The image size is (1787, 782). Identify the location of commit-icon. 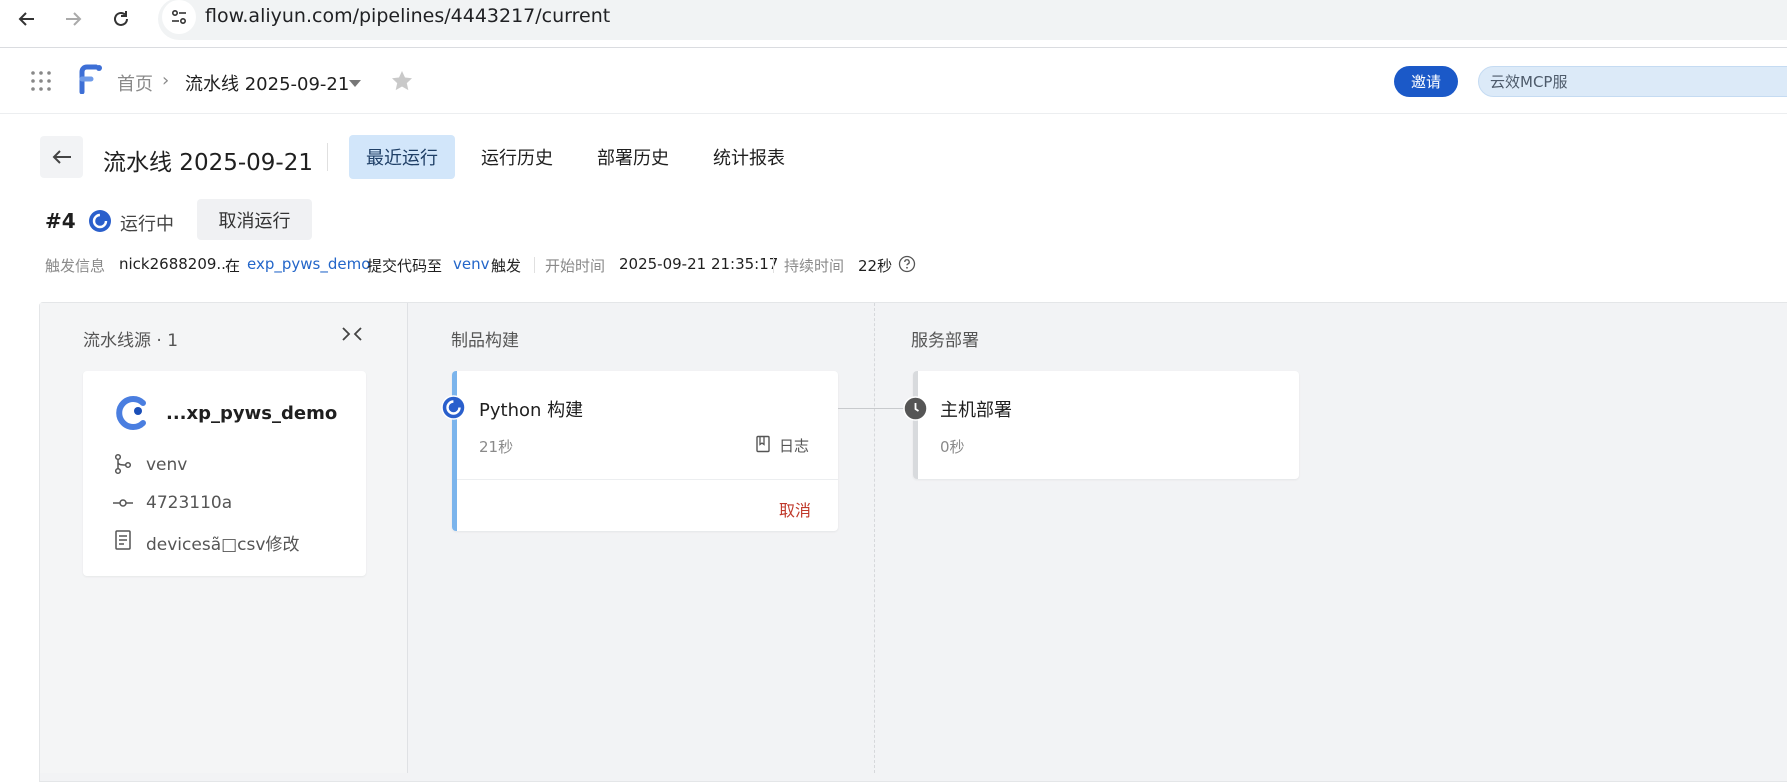
(123, 503).